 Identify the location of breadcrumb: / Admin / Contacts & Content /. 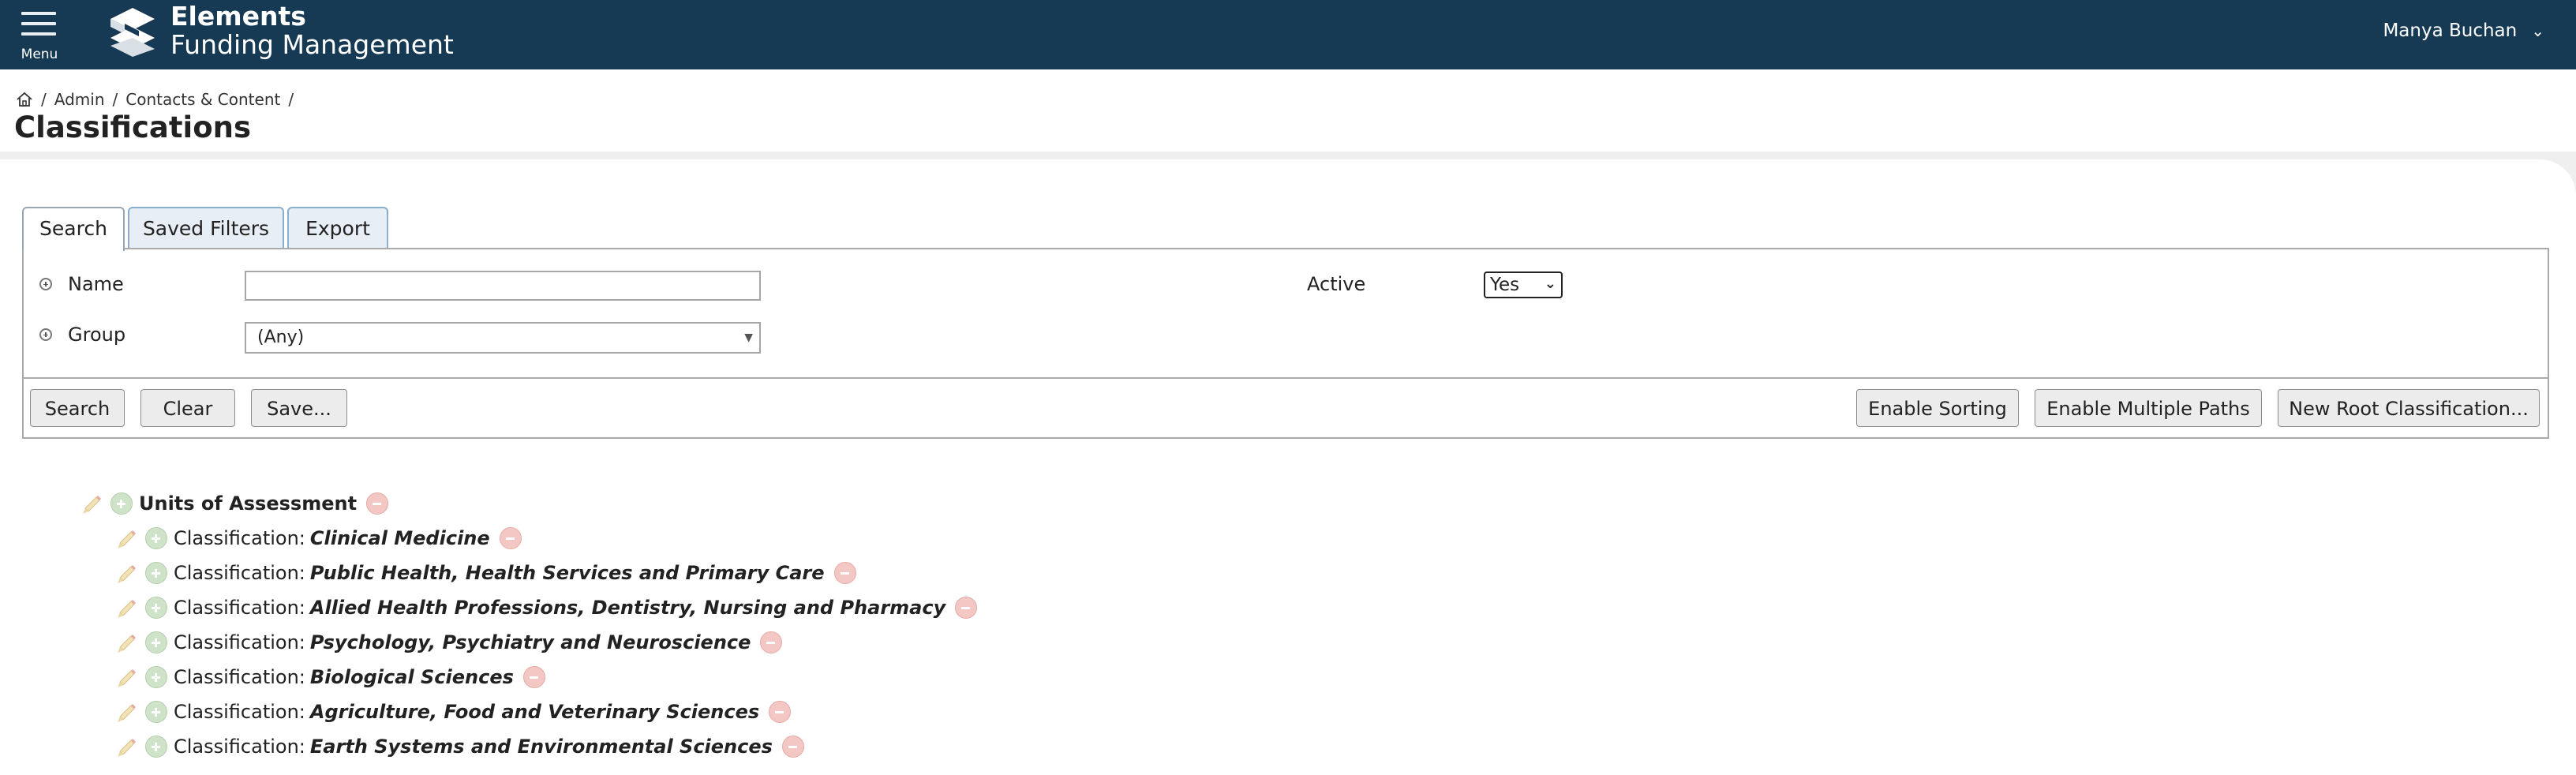
(158, 99).